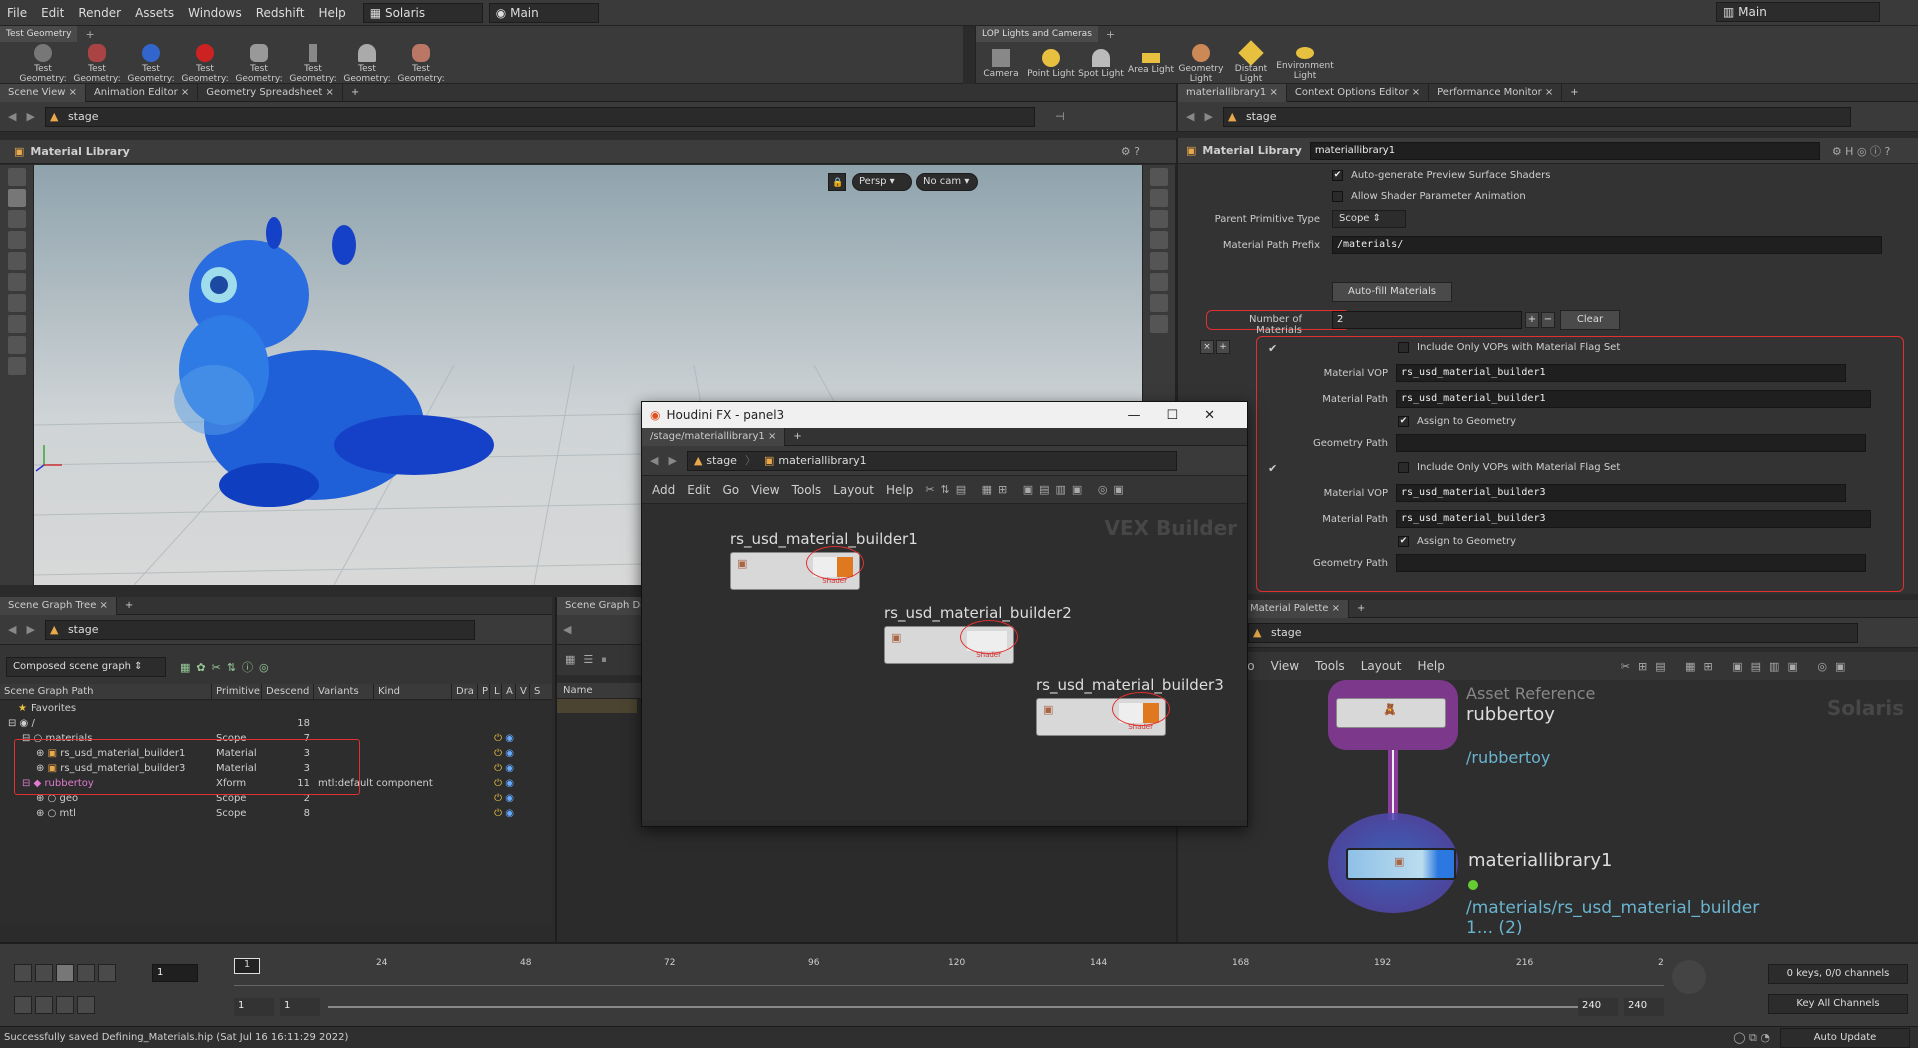 This screenshot has width=1918, height=1048. What do you see at coordinates (1403, 467) in the screenshot?
I see `block2-include-checkbox` at bounding box center [1403, 467].